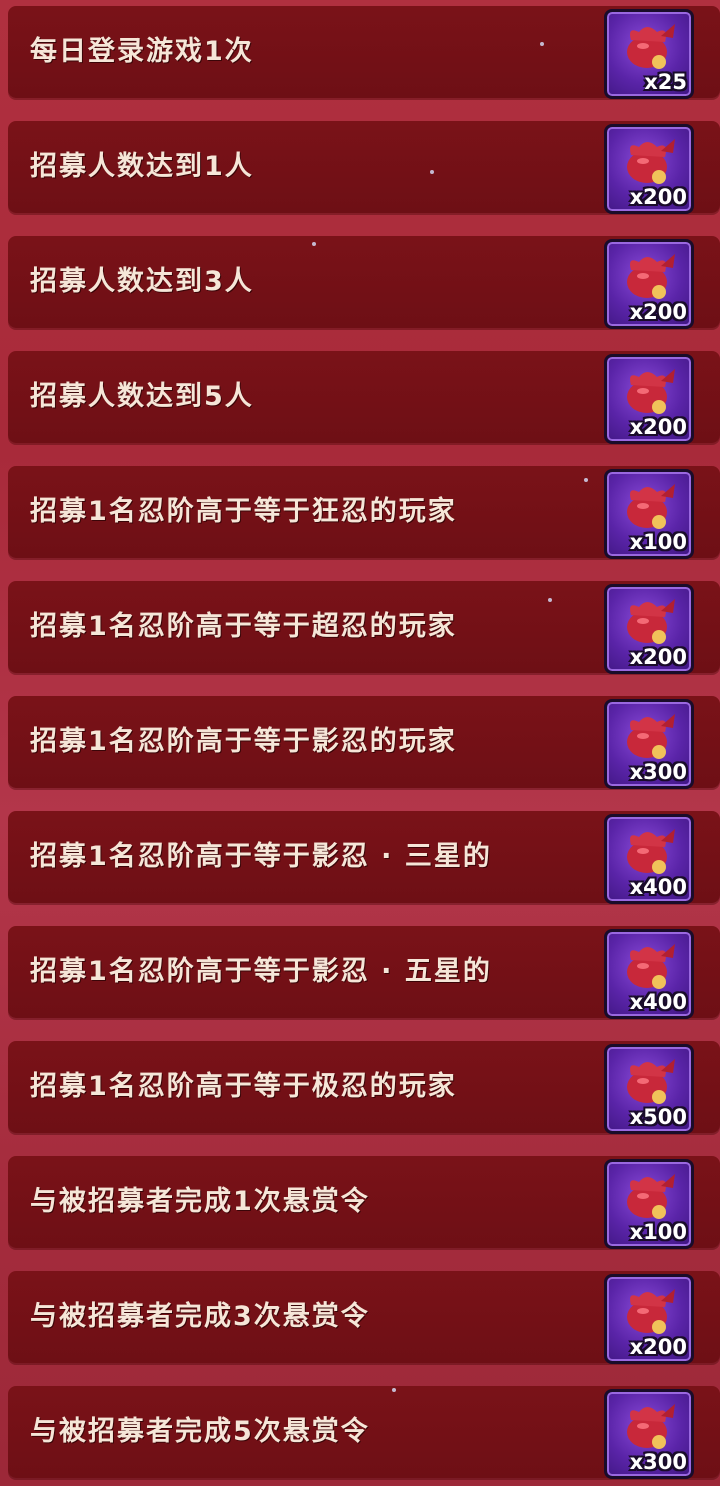 The width and height of the screenshot is (720, 1486). I want to click on task-row: 招募1名忍阶高于等于影忍 · 五星的 x400, so click(364, 972).